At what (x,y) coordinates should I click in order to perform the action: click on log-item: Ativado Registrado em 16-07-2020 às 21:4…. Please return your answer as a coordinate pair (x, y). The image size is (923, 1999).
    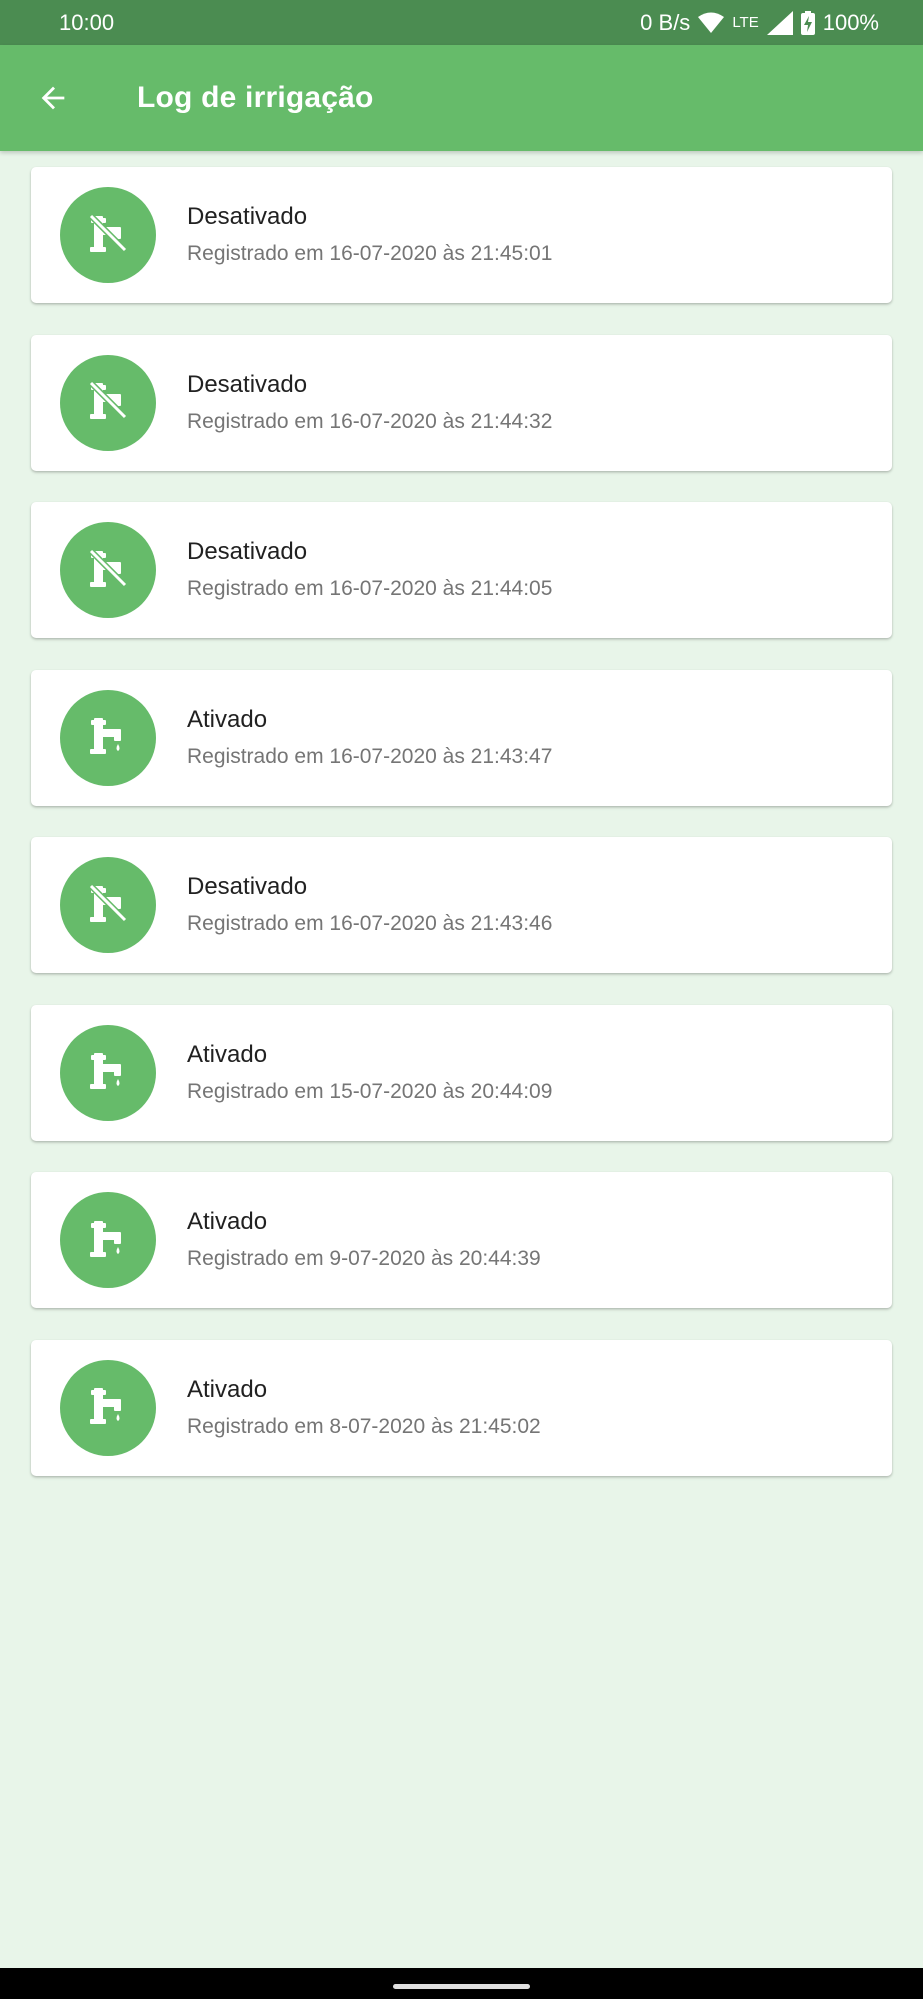
    Looking at the image, I should click on (461, 737).